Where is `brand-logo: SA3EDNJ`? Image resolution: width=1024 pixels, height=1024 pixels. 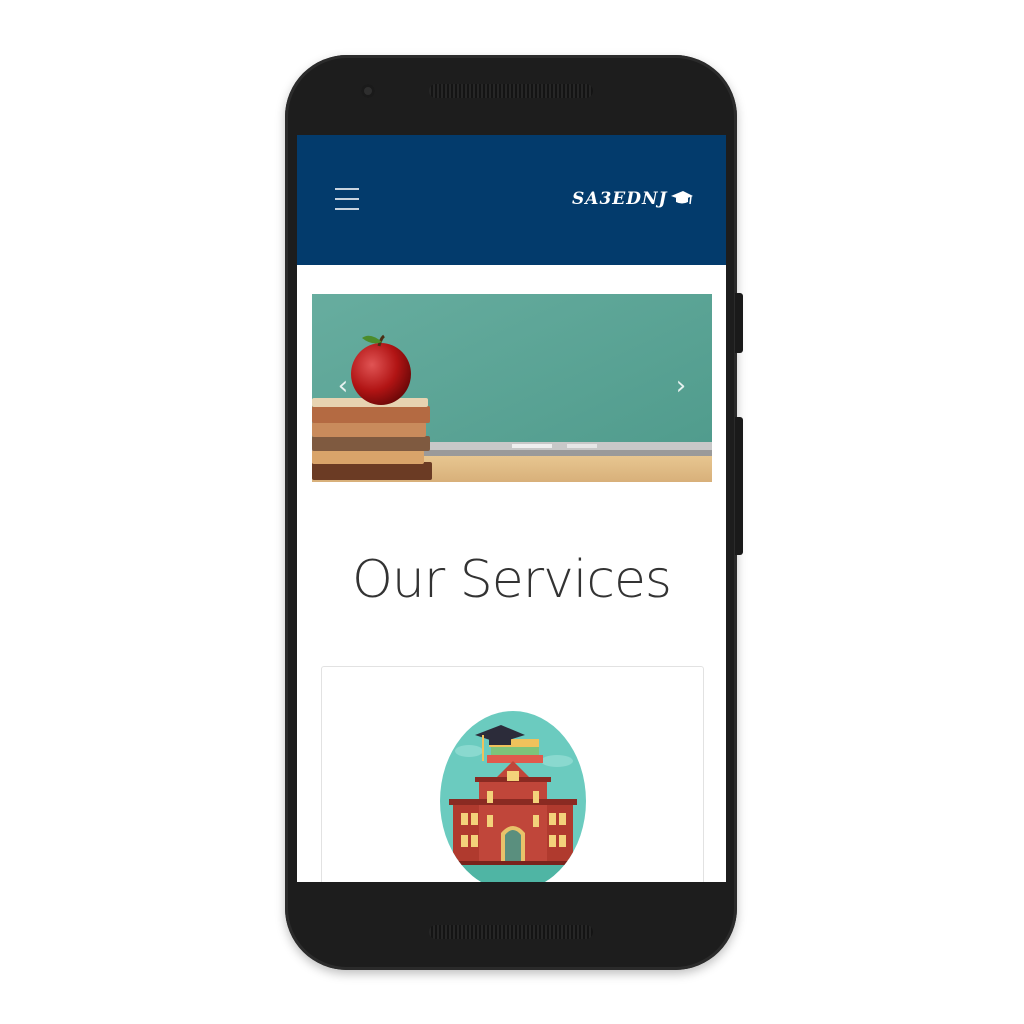 brand-logo: SA3EDNJ is located at coordinates (633, 199).